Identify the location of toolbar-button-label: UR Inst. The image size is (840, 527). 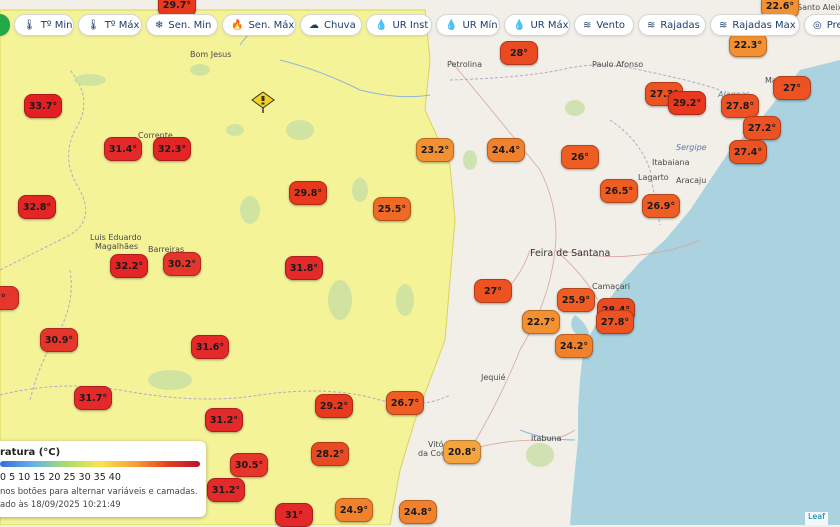
(410, 25).